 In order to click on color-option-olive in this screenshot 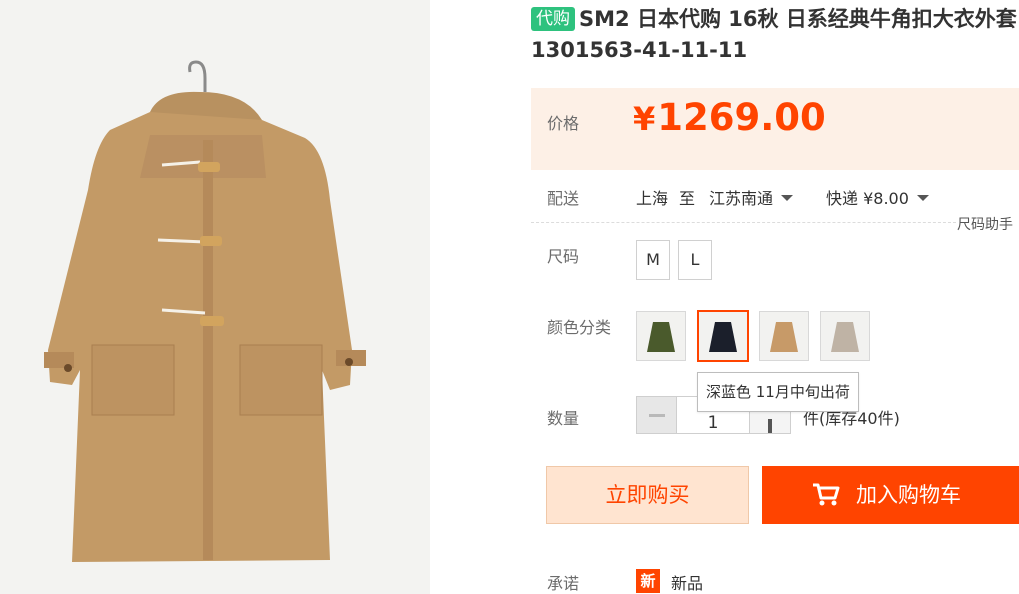, I will do `click(661, 336)`.